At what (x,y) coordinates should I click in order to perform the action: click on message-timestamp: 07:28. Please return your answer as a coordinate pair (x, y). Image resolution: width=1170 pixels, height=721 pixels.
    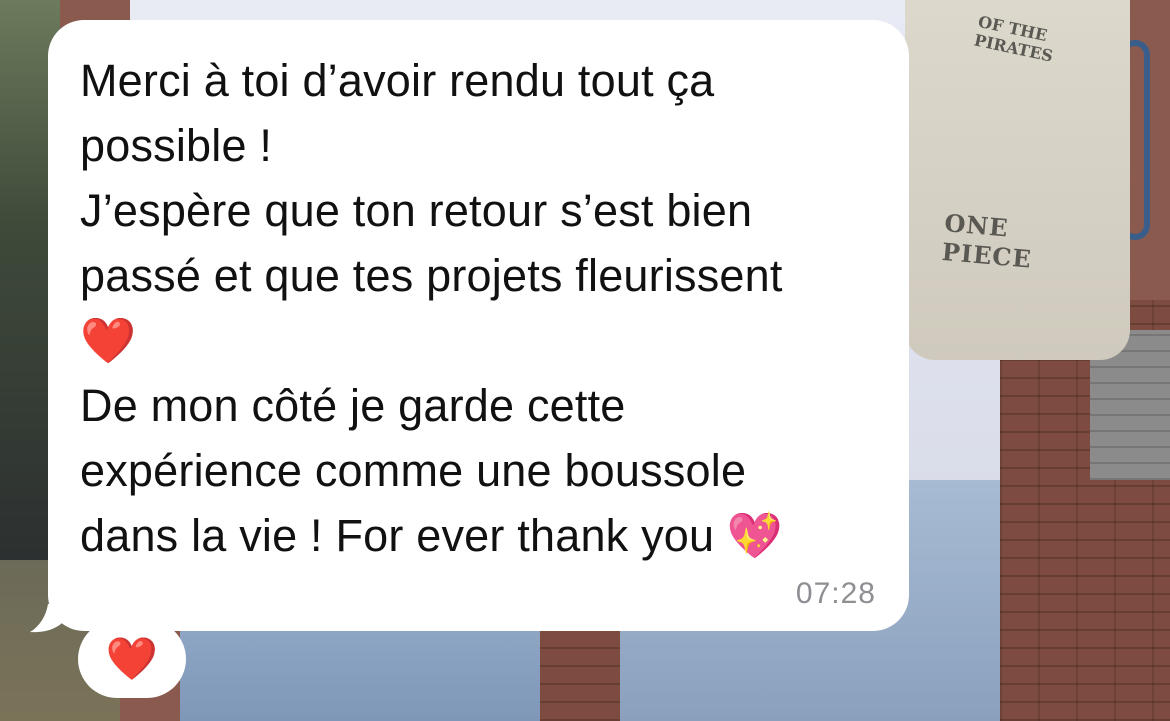
    Looking at the image, I should click on (835, 593).